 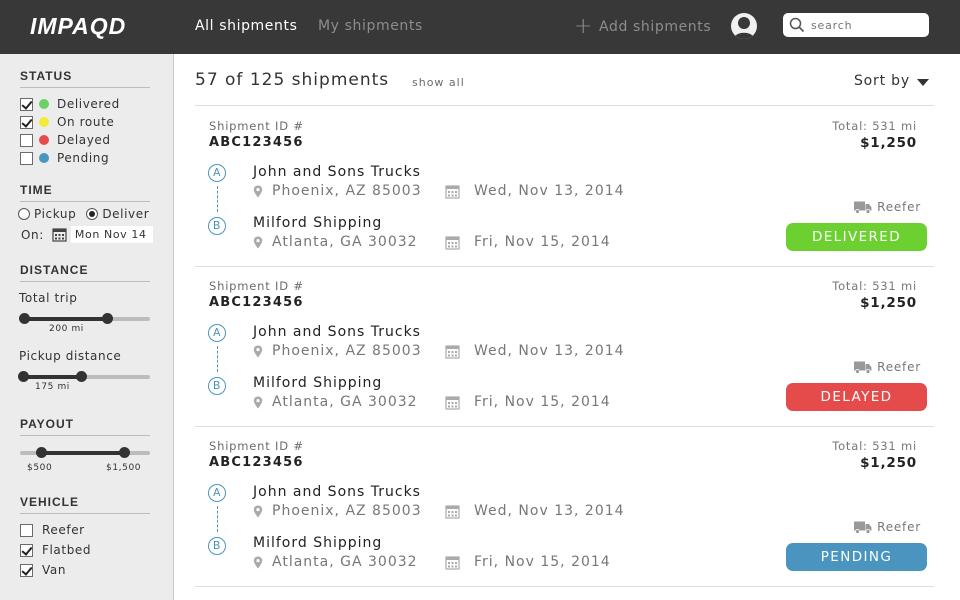 What do you see at coordinates (55, 550) in the screenshot?
I see `vehicle-filter-flatbed: Flatbed` at bounding box center [55, 550].